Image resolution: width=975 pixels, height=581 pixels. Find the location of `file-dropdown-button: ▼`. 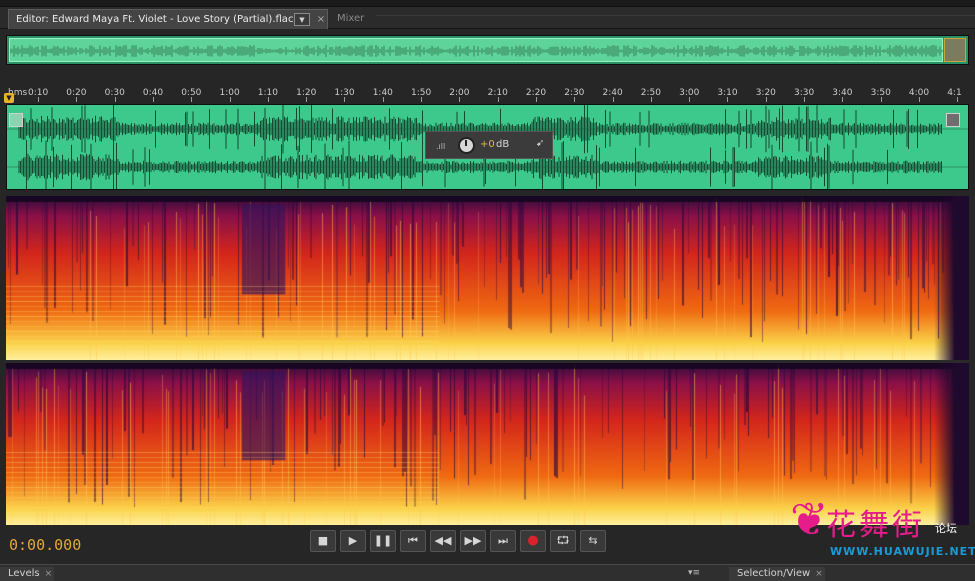

file-dropdown-button: ▼ is located at coordinates (302, 19).